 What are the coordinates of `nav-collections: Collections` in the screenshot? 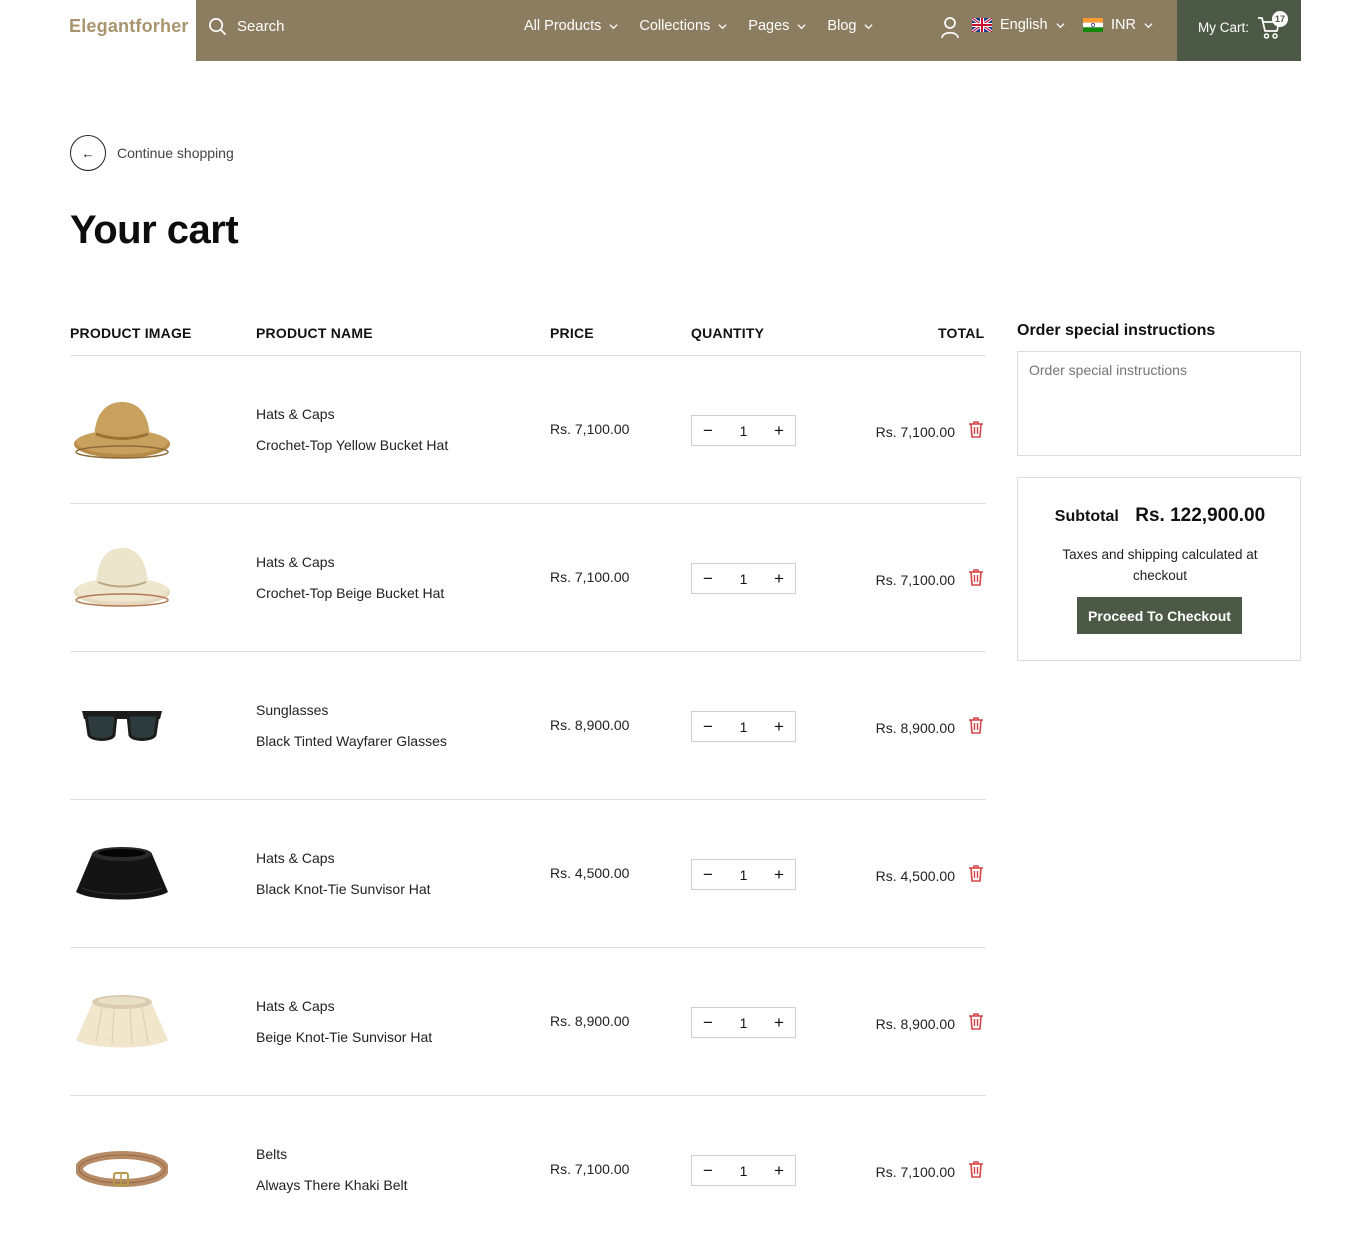 It's located at (683, 26).